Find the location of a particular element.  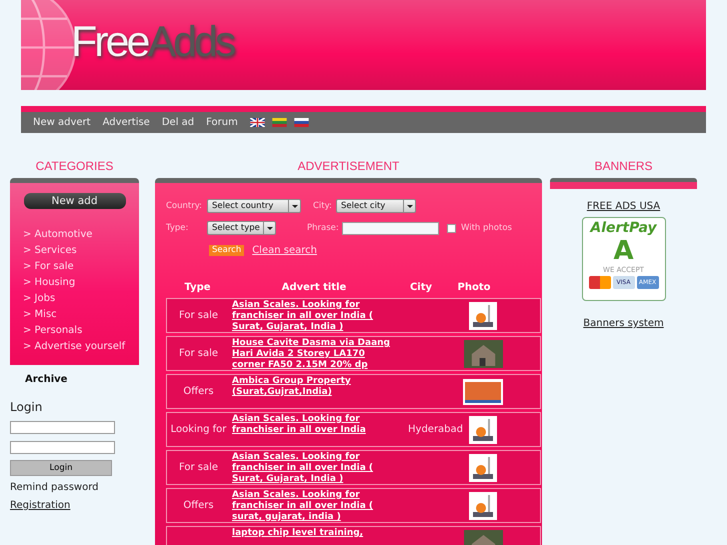

login-button: Login is located at coordinates (61, 468).